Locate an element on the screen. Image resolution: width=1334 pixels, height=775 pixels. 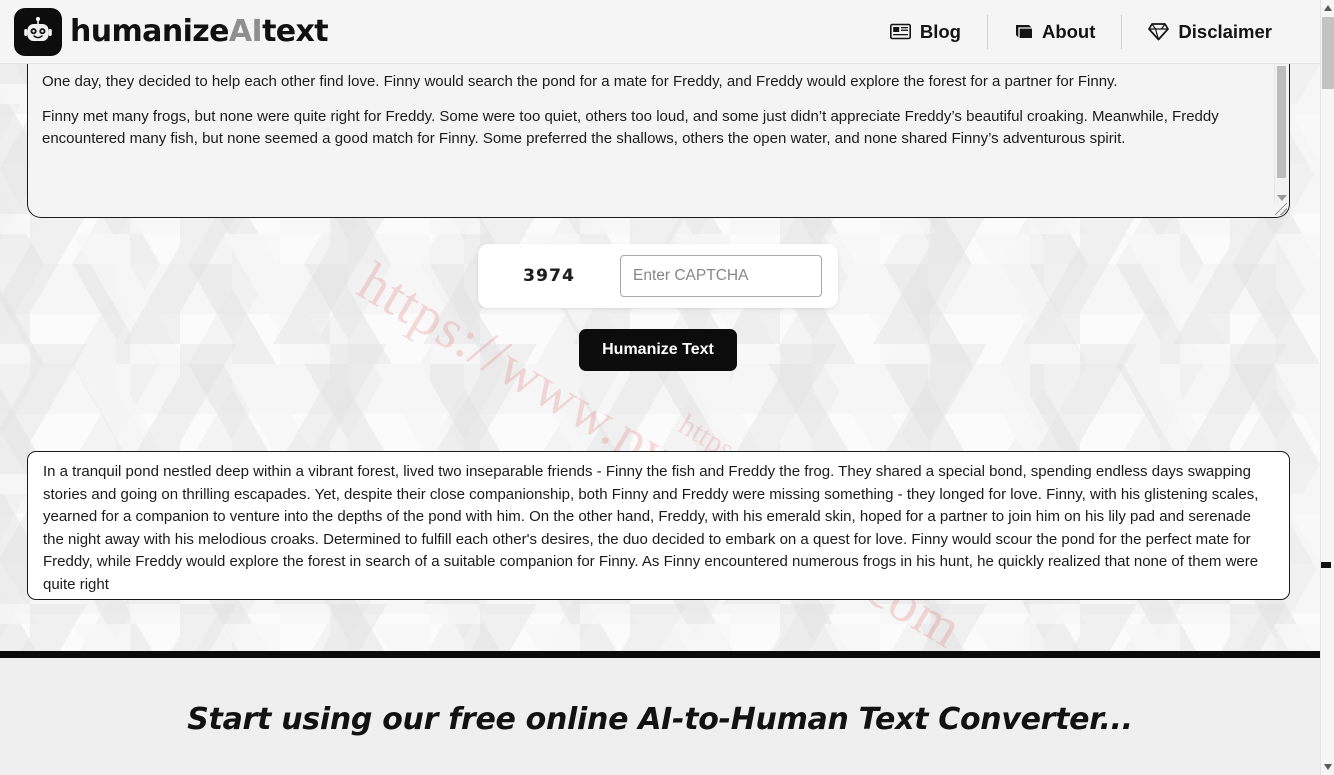
book-icon is located at coordinates (1023, 31).